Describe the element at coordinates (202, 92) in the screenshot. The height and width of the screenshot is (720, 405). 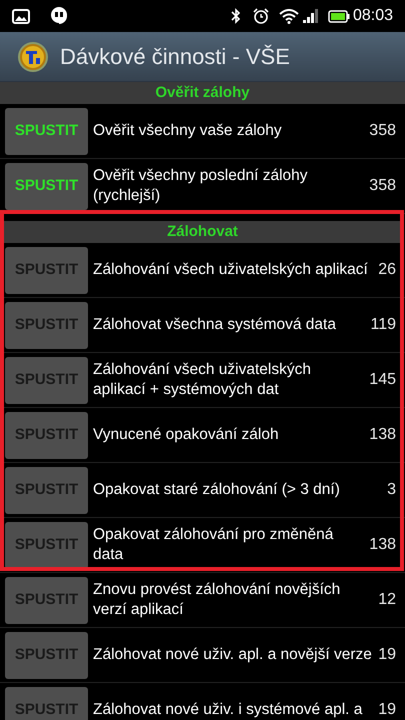
I see `section-header: Ověřit zálohy` at that location.